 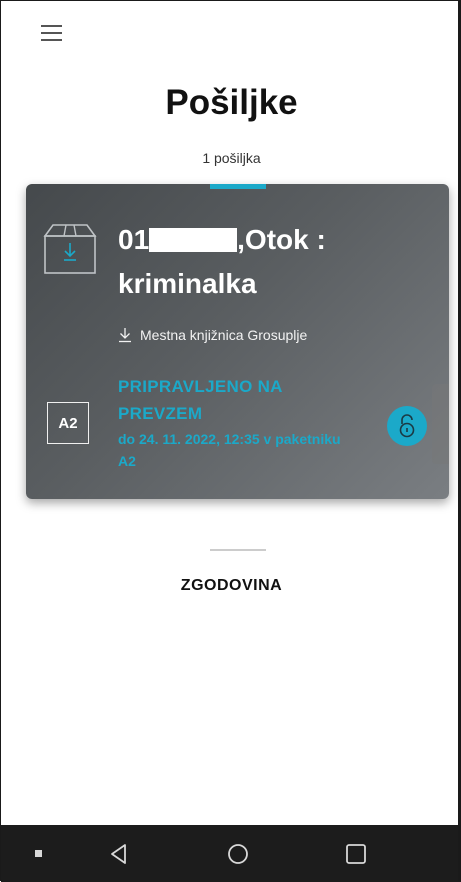 I want to click on android-nav-bar, so click(x=231, y=853).